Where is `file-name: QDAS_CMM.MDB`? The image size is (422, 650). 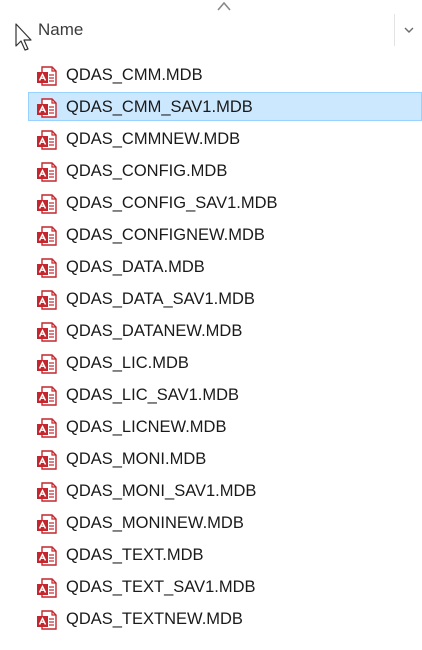
file-name: QDAS_CMM.MDB is located at coordinates (134, 75).